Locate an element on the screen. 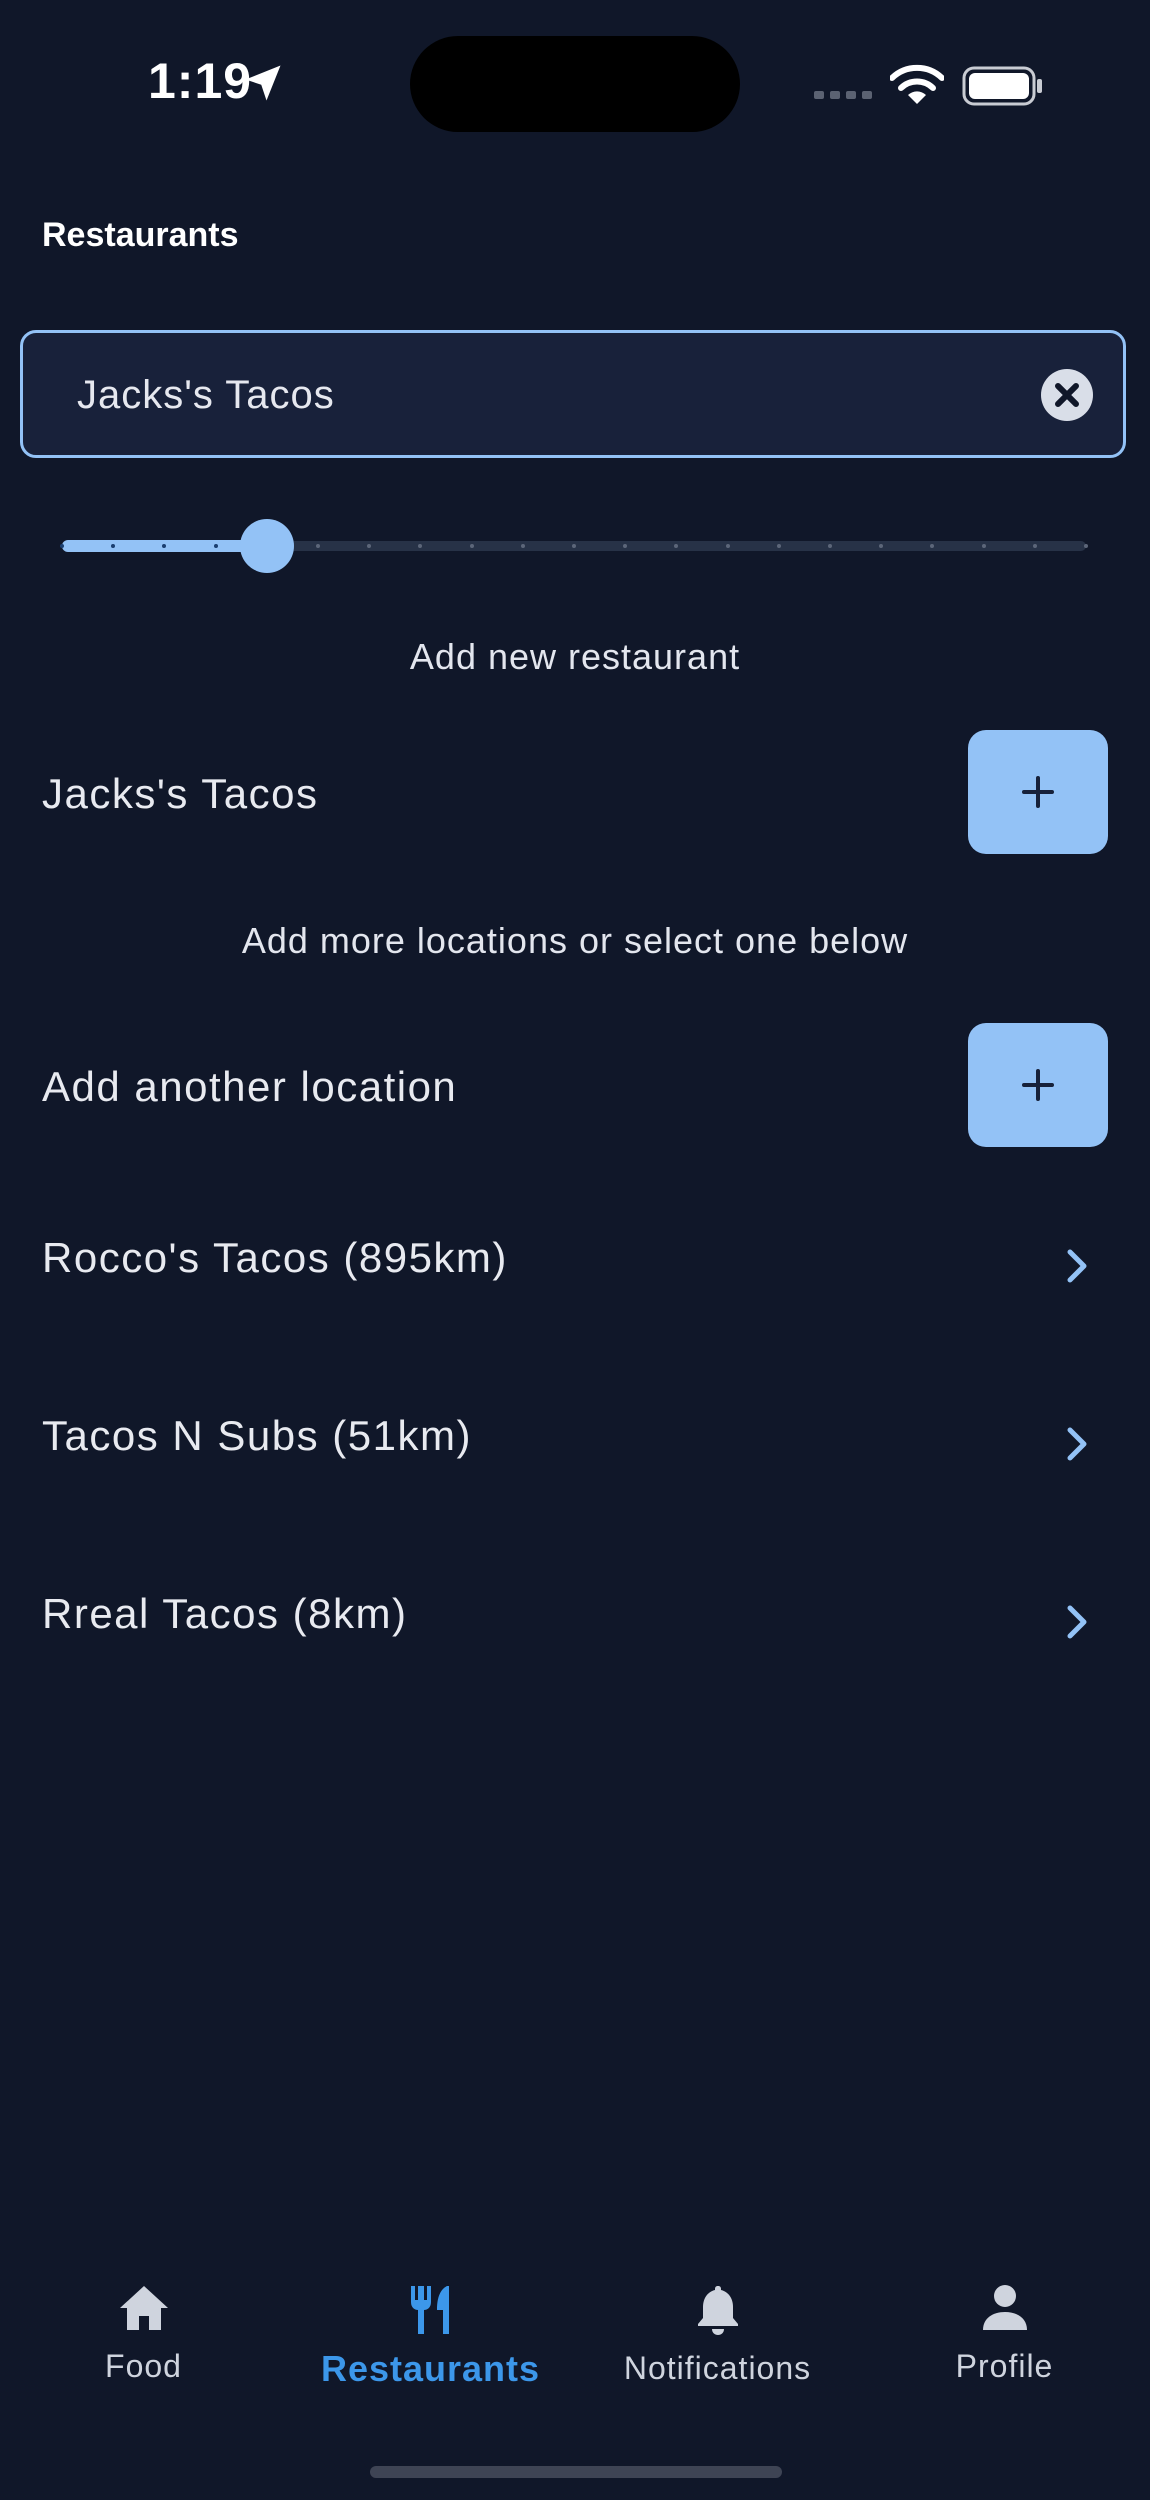  add-location-button is located at coordinates (1038, 1085).